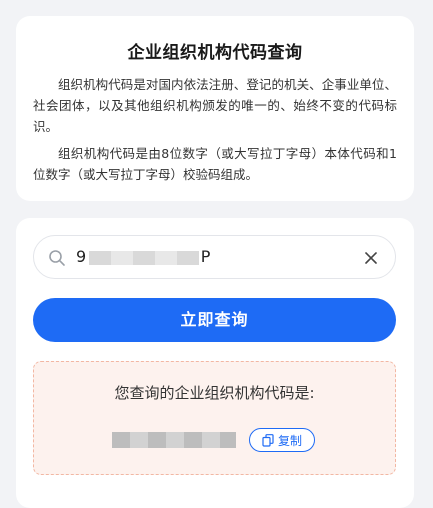 The width and height of the screenshot is (433, 508). Describe the element at coordinates (205, 256) in the screenshot. I see `search-value-suffix: P` at that location.